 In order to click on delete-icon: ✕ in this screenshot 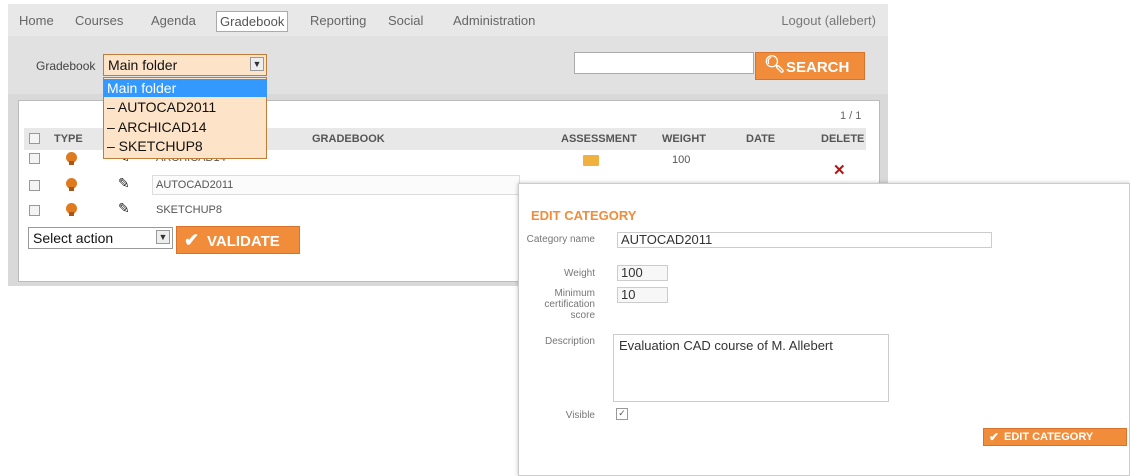, I will do `click(839, 170)`.